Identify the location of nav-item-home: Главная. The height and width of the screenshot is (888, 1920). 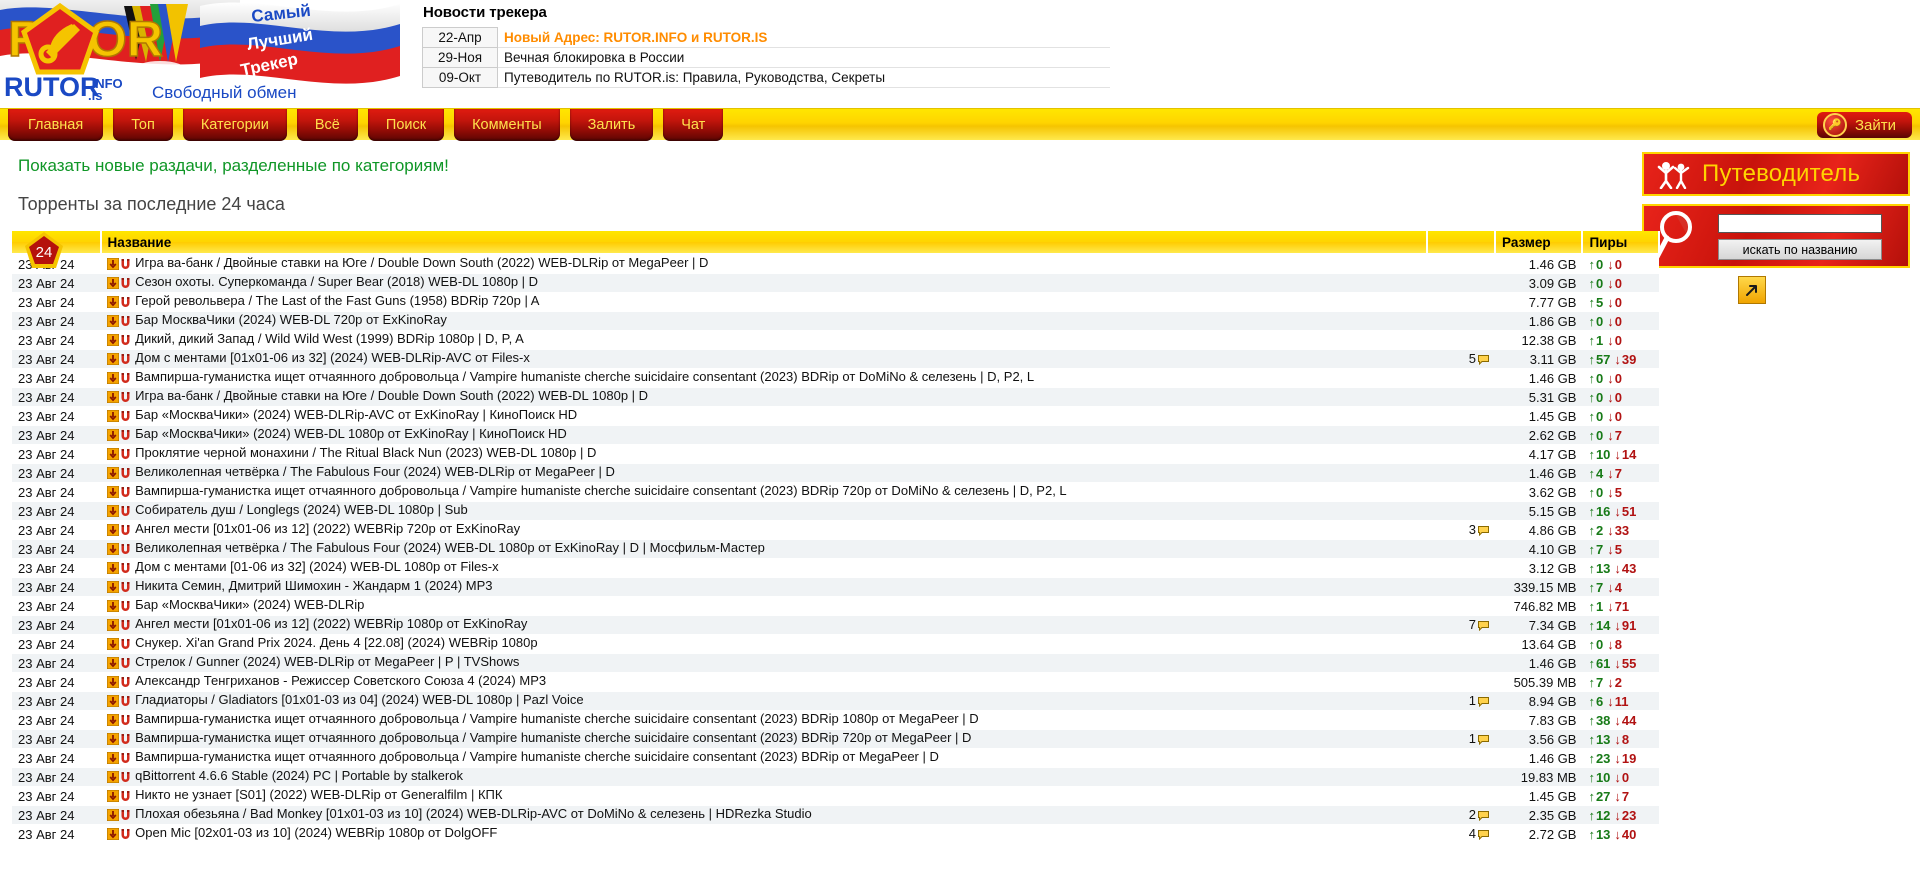
(56, 125).